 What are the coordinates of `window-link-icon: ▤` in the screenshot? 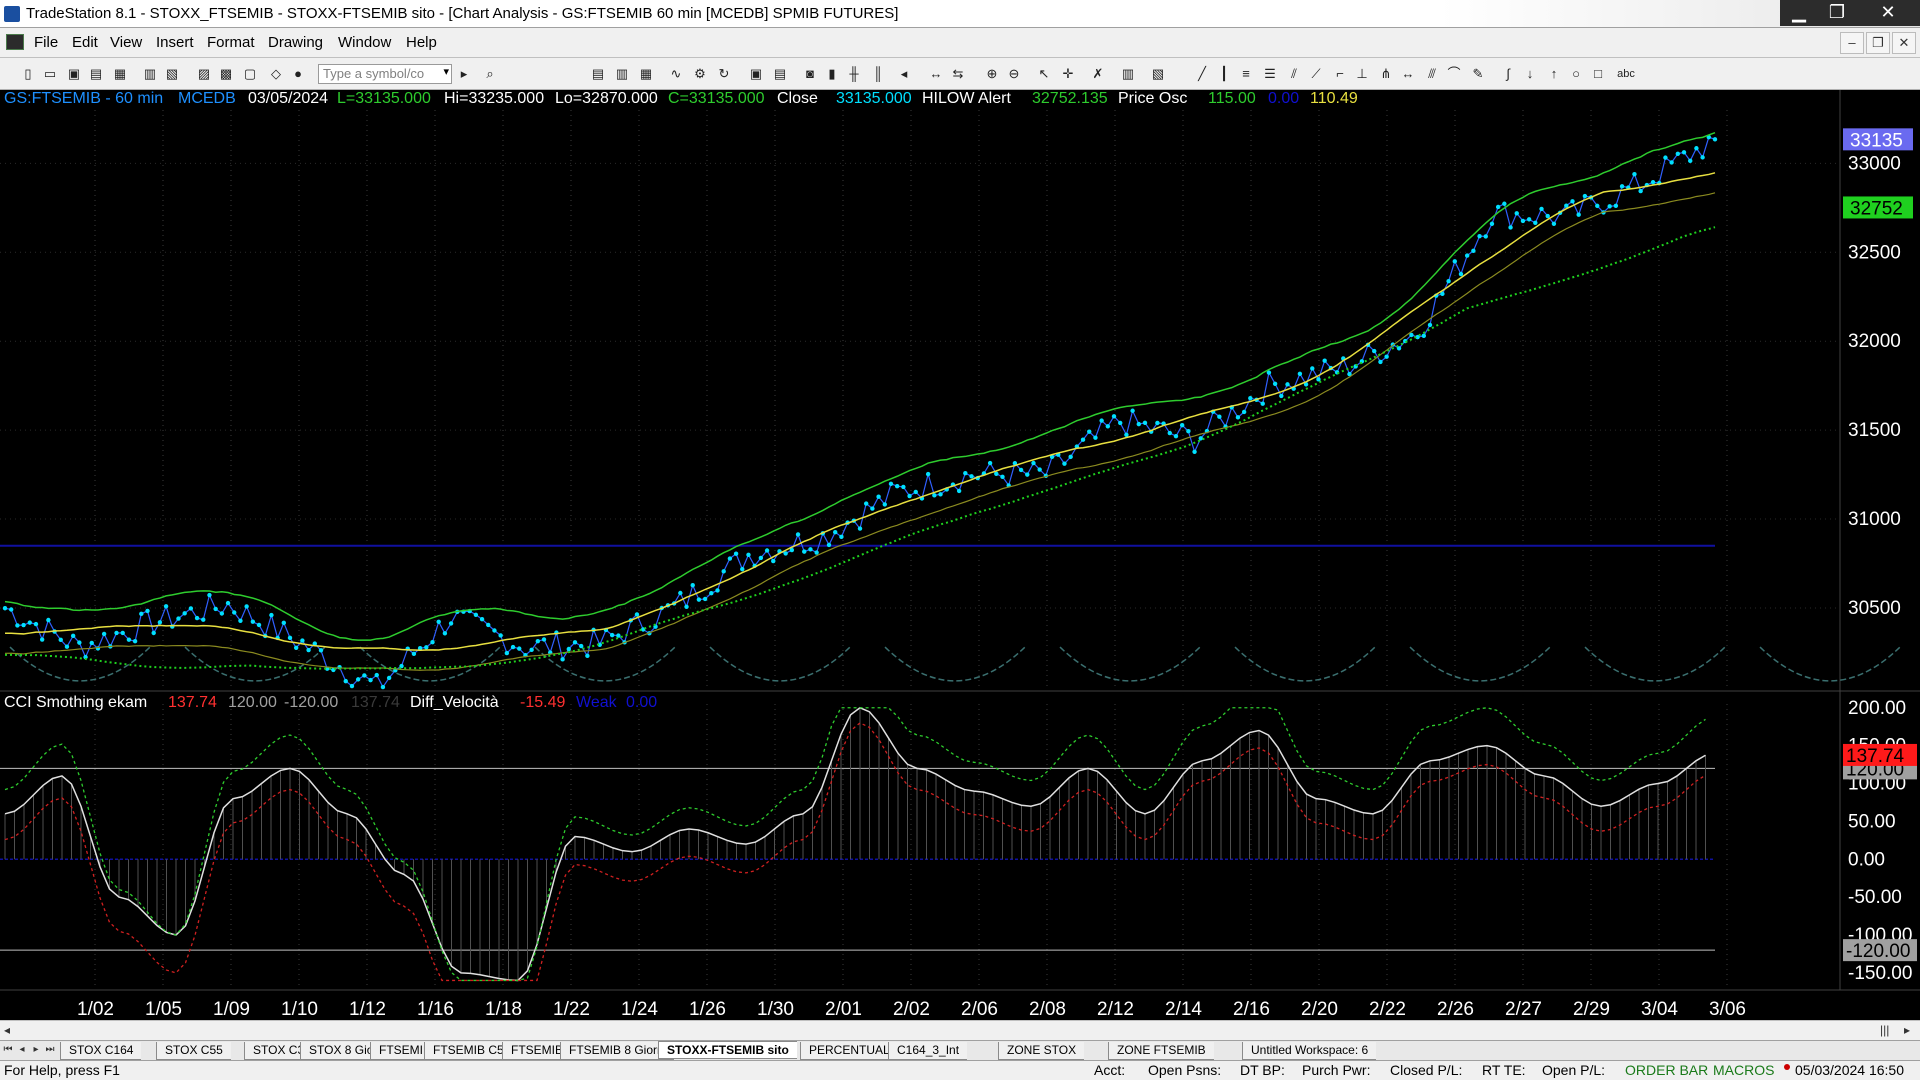 It's located at (780, 74).